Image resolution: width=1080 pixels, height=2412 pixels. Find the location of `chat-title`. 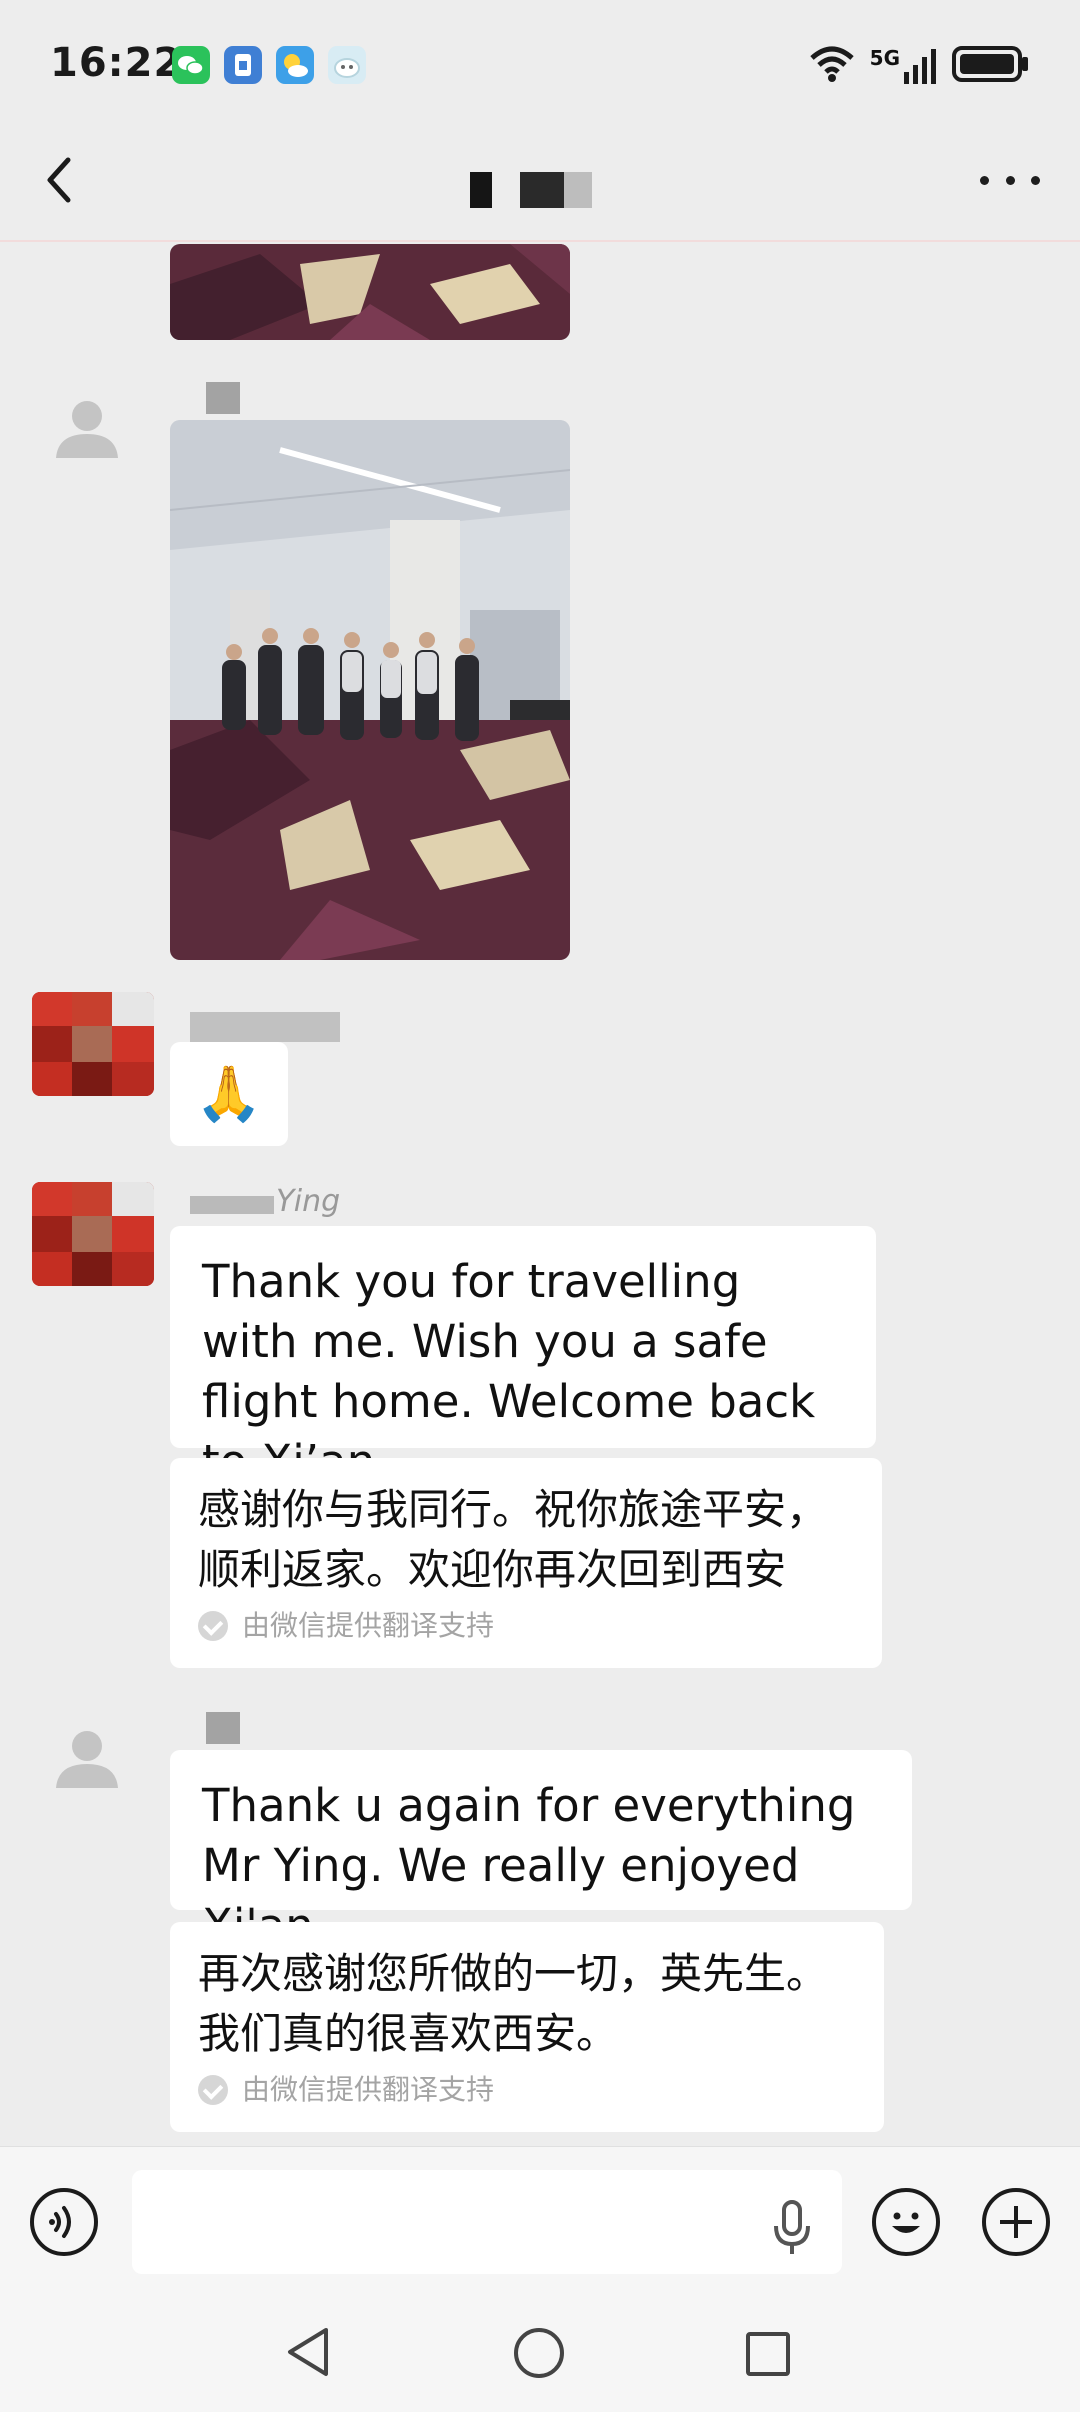

chat-title is located at coordinates (481, 190).